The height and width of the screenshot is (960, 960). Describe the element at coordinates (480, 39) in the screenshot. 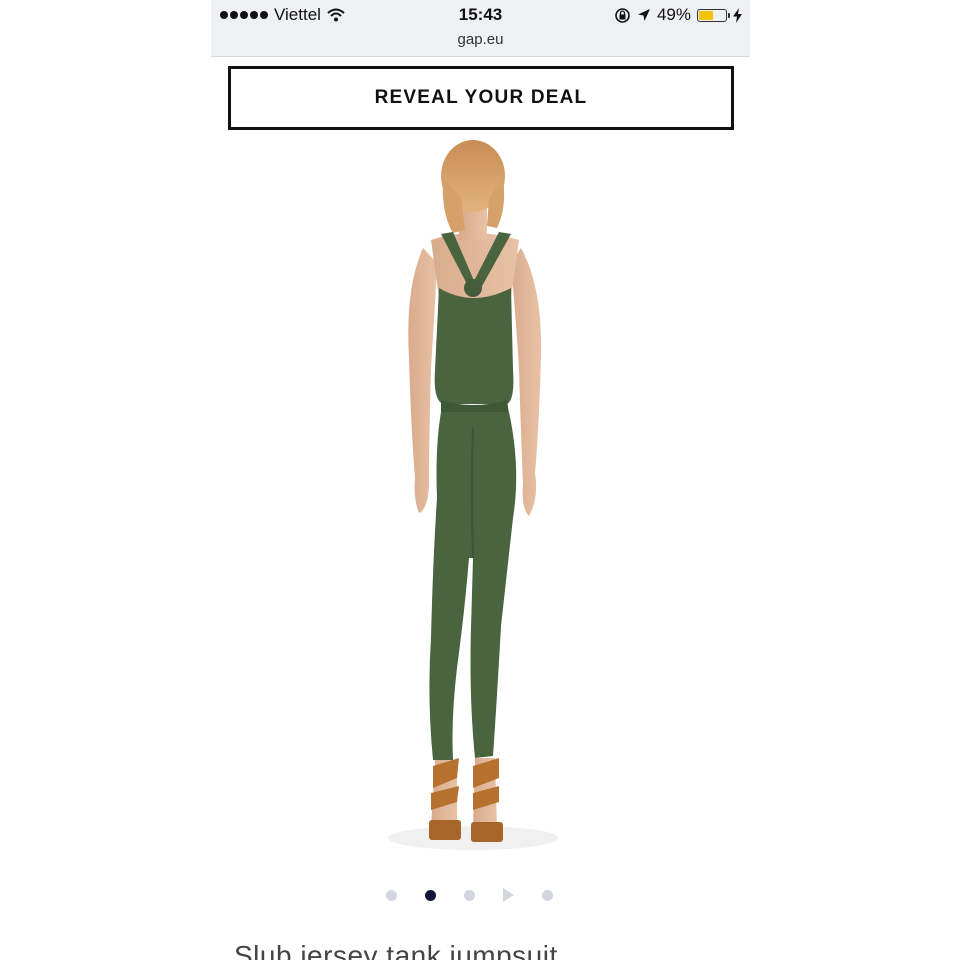

I see `url-bar: gap.eu` at that location.